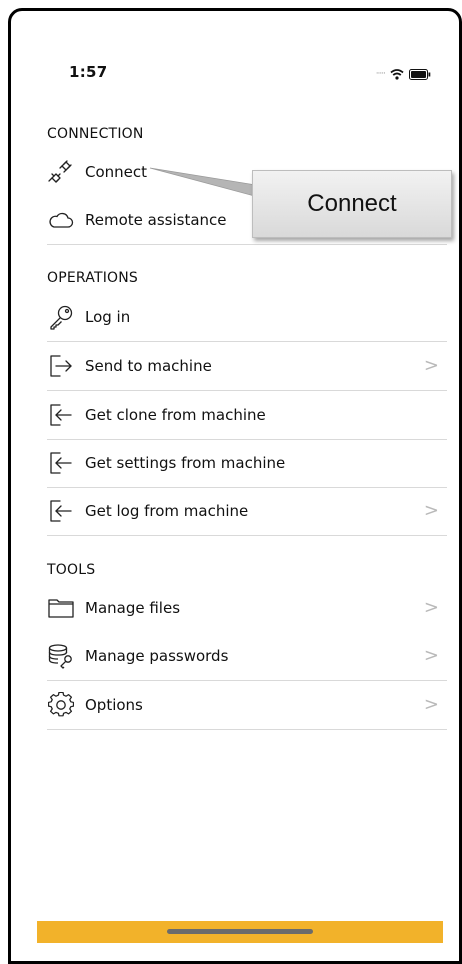  What do you see at coordinates (420, 74) in the screenshot?
I see `battery-icon` at bounding box center [420, 74].